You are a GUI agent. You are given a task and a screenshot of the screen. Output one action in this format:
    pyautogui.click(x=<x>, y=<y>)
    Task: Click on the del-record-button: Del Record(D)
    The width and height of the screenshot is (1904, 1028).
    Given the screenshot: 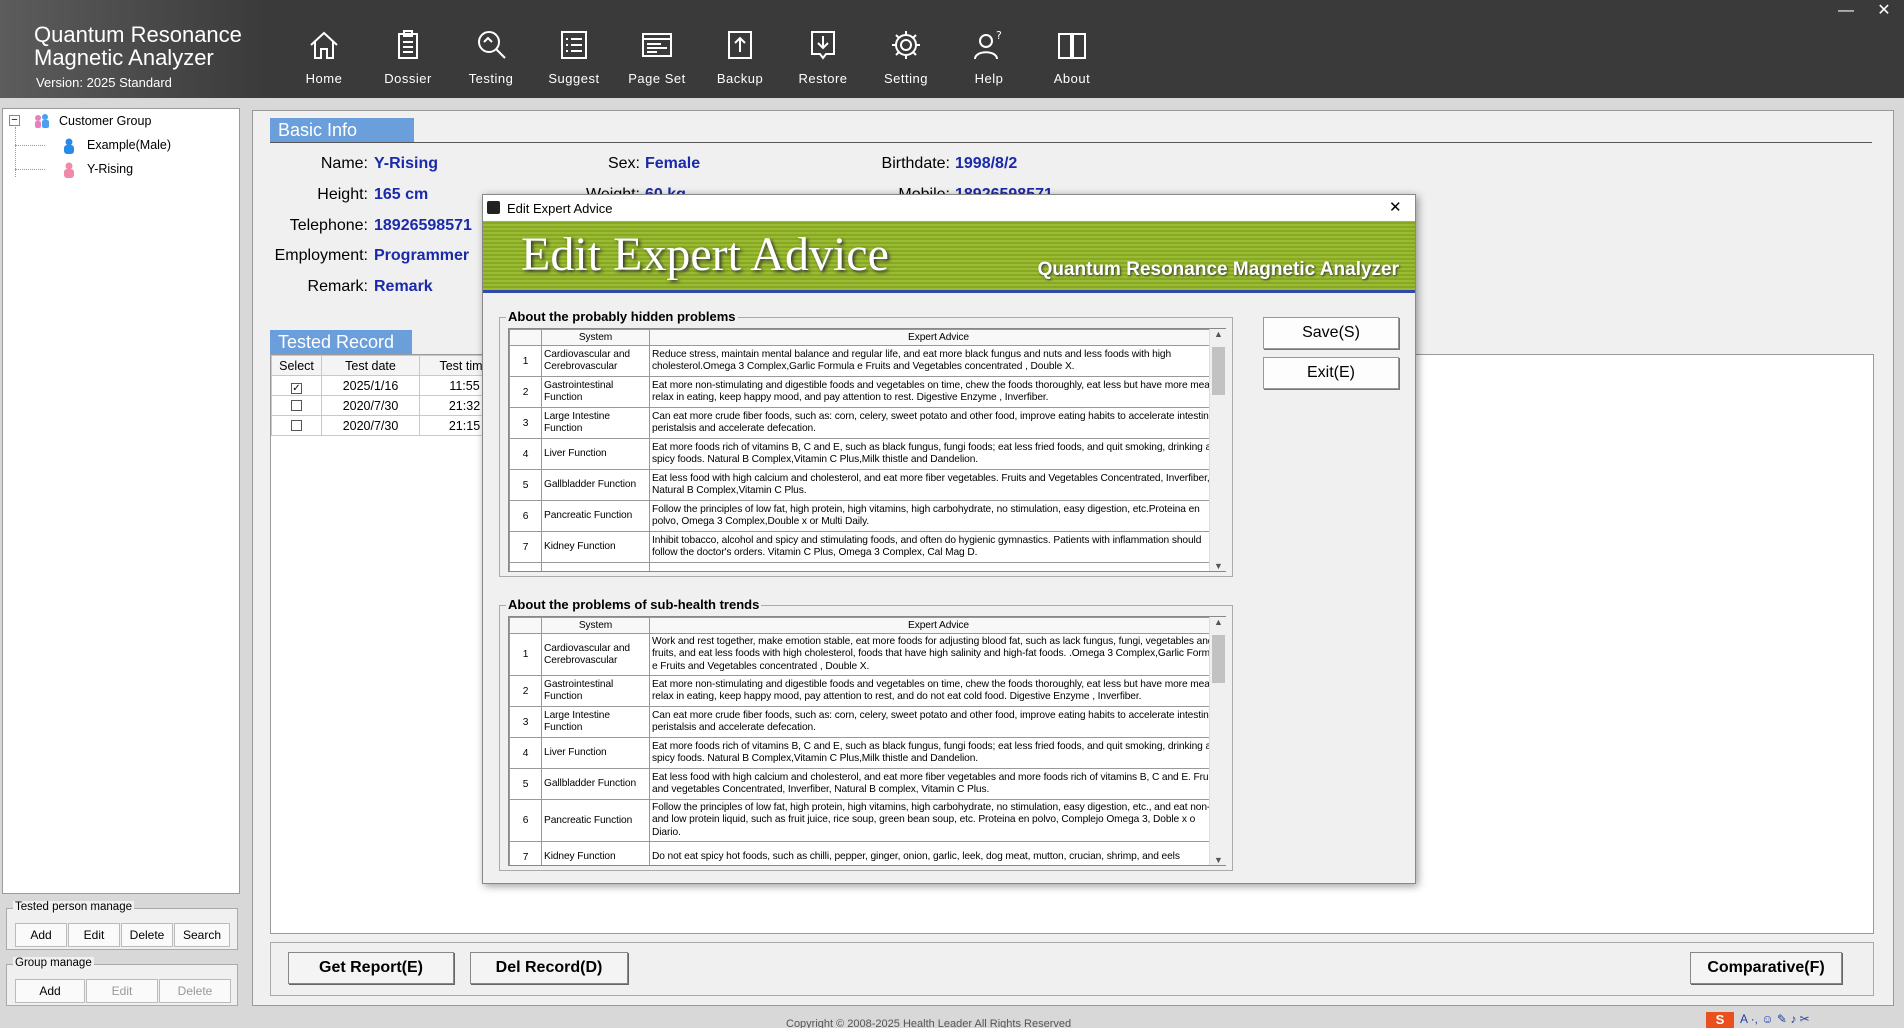 What is the action you would take?
    pyautogui.click(x=549, y=968)
    